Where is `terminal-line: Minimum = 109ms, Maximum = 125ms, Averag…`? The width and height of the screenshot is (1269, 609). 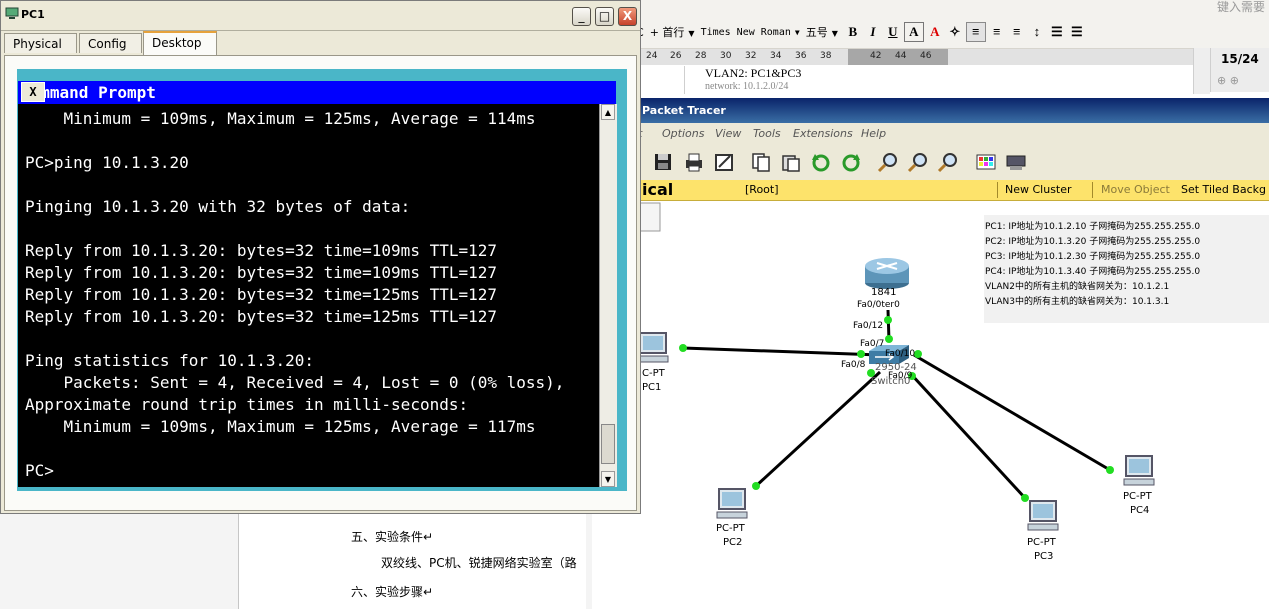 terminal-line: Minimum = 109ms, Maximum = 125ms, Averag… is located at coordinates (280, 426).